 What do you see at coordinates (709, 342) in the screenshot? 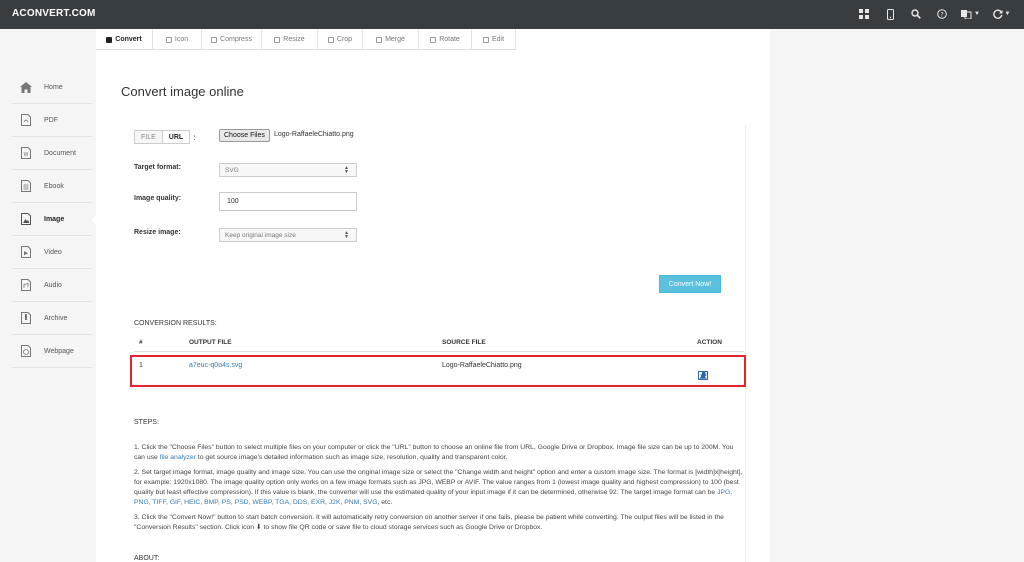
I see `column-header: ACTION` at bounding box center [709, 342].